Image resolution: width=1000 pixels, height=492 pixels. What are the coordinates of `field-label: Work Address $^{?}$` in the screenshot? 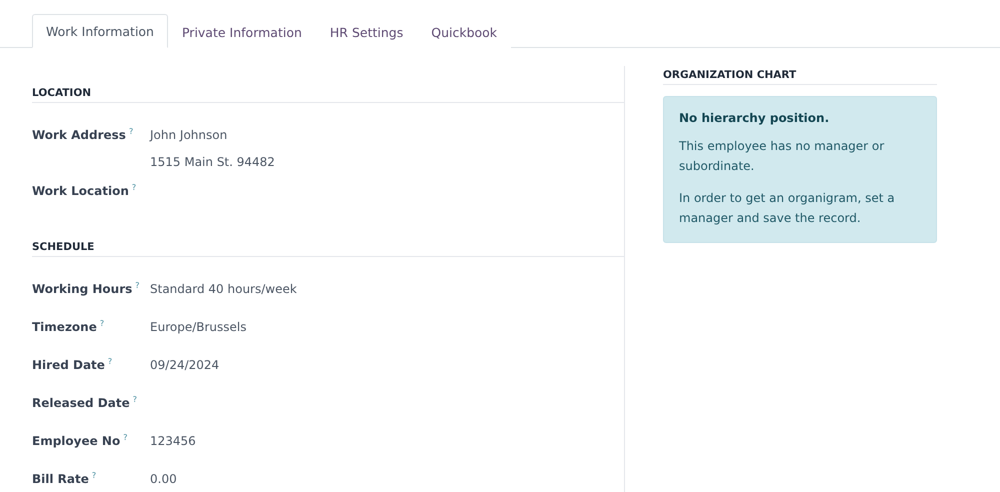 It's located at (83, 134).